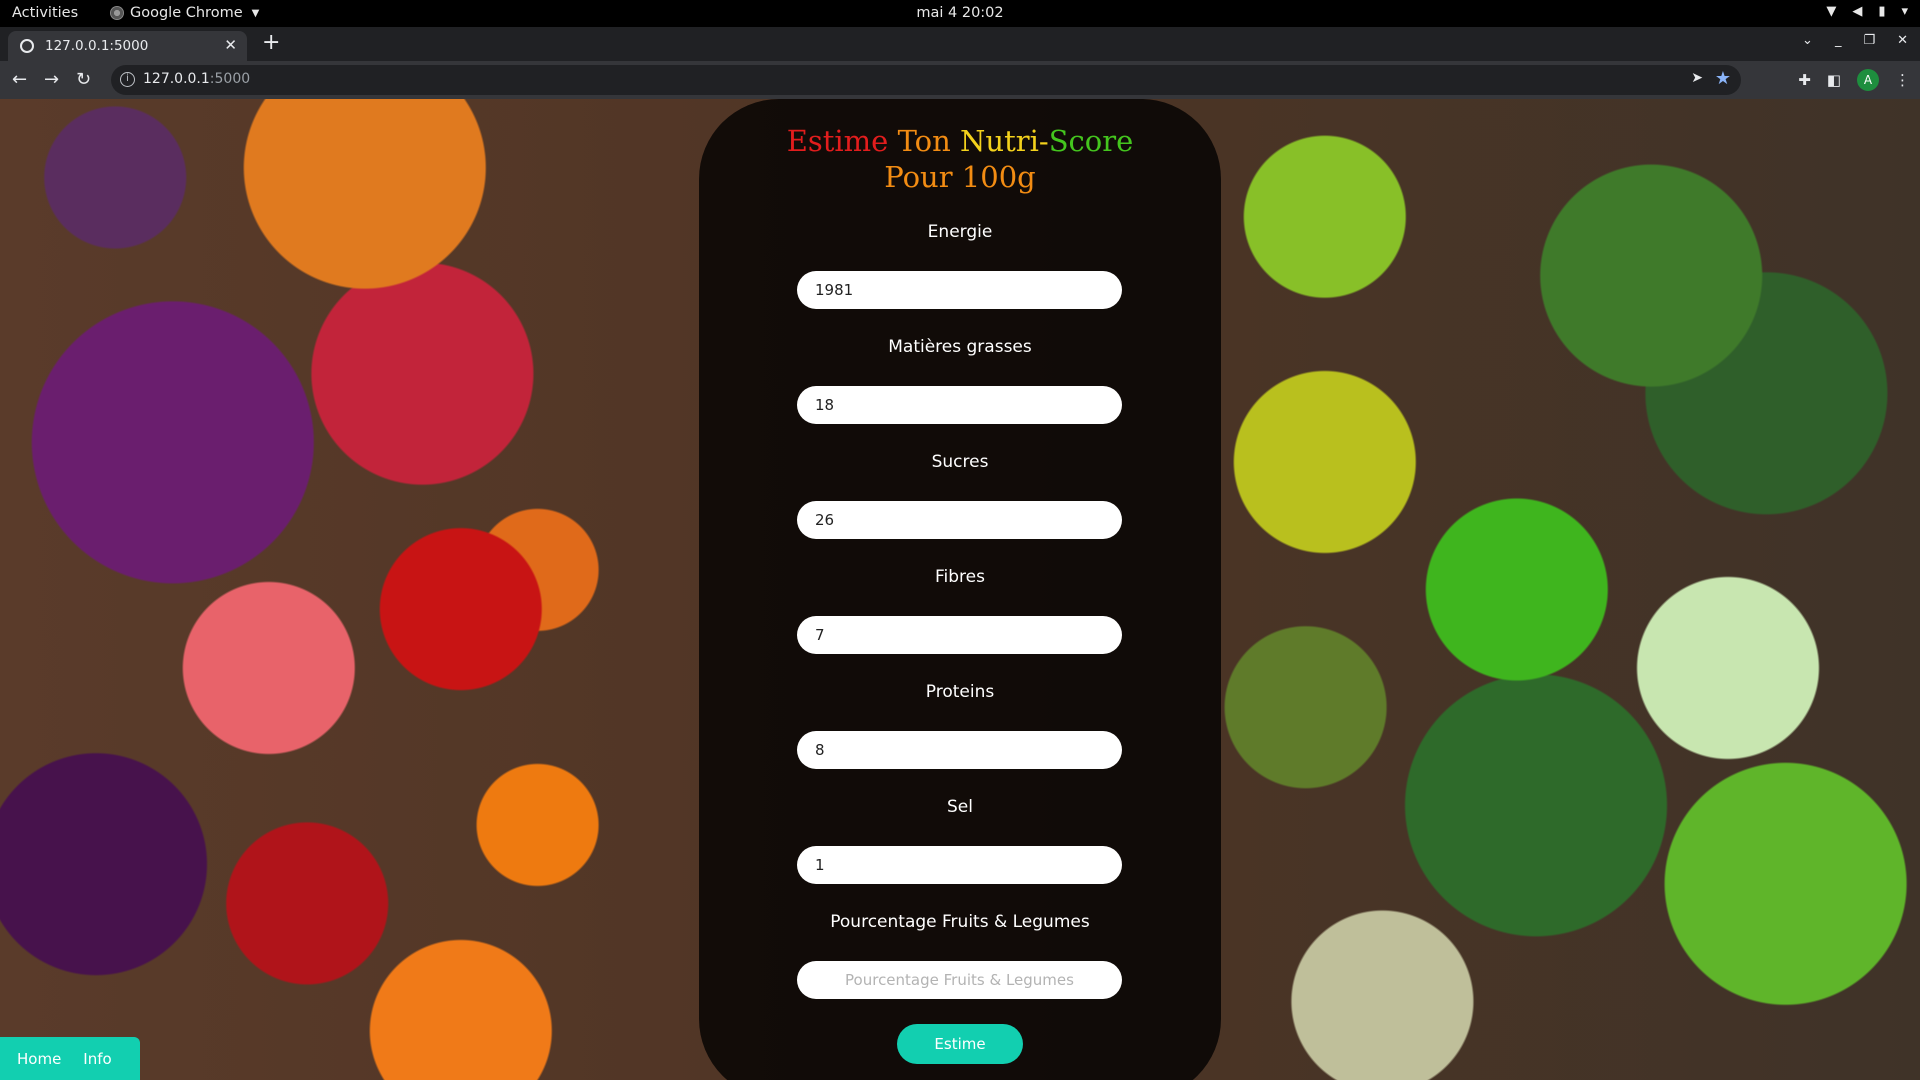 Image resolution: width=1920 pixels, height=1080 pixels. What do you see at coordinates (960, 44) in the screenshot?
I see `tab-strip: 127.0.0.1:5000 ✕` at bounding box center [960, 44].